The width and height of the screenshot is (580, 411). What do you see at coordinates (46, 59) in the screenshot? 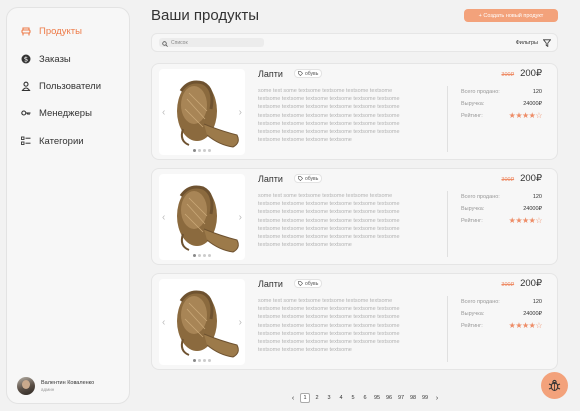
I see `sidebar-item-orders: $ Заказы` at bounding box center [46, 59].